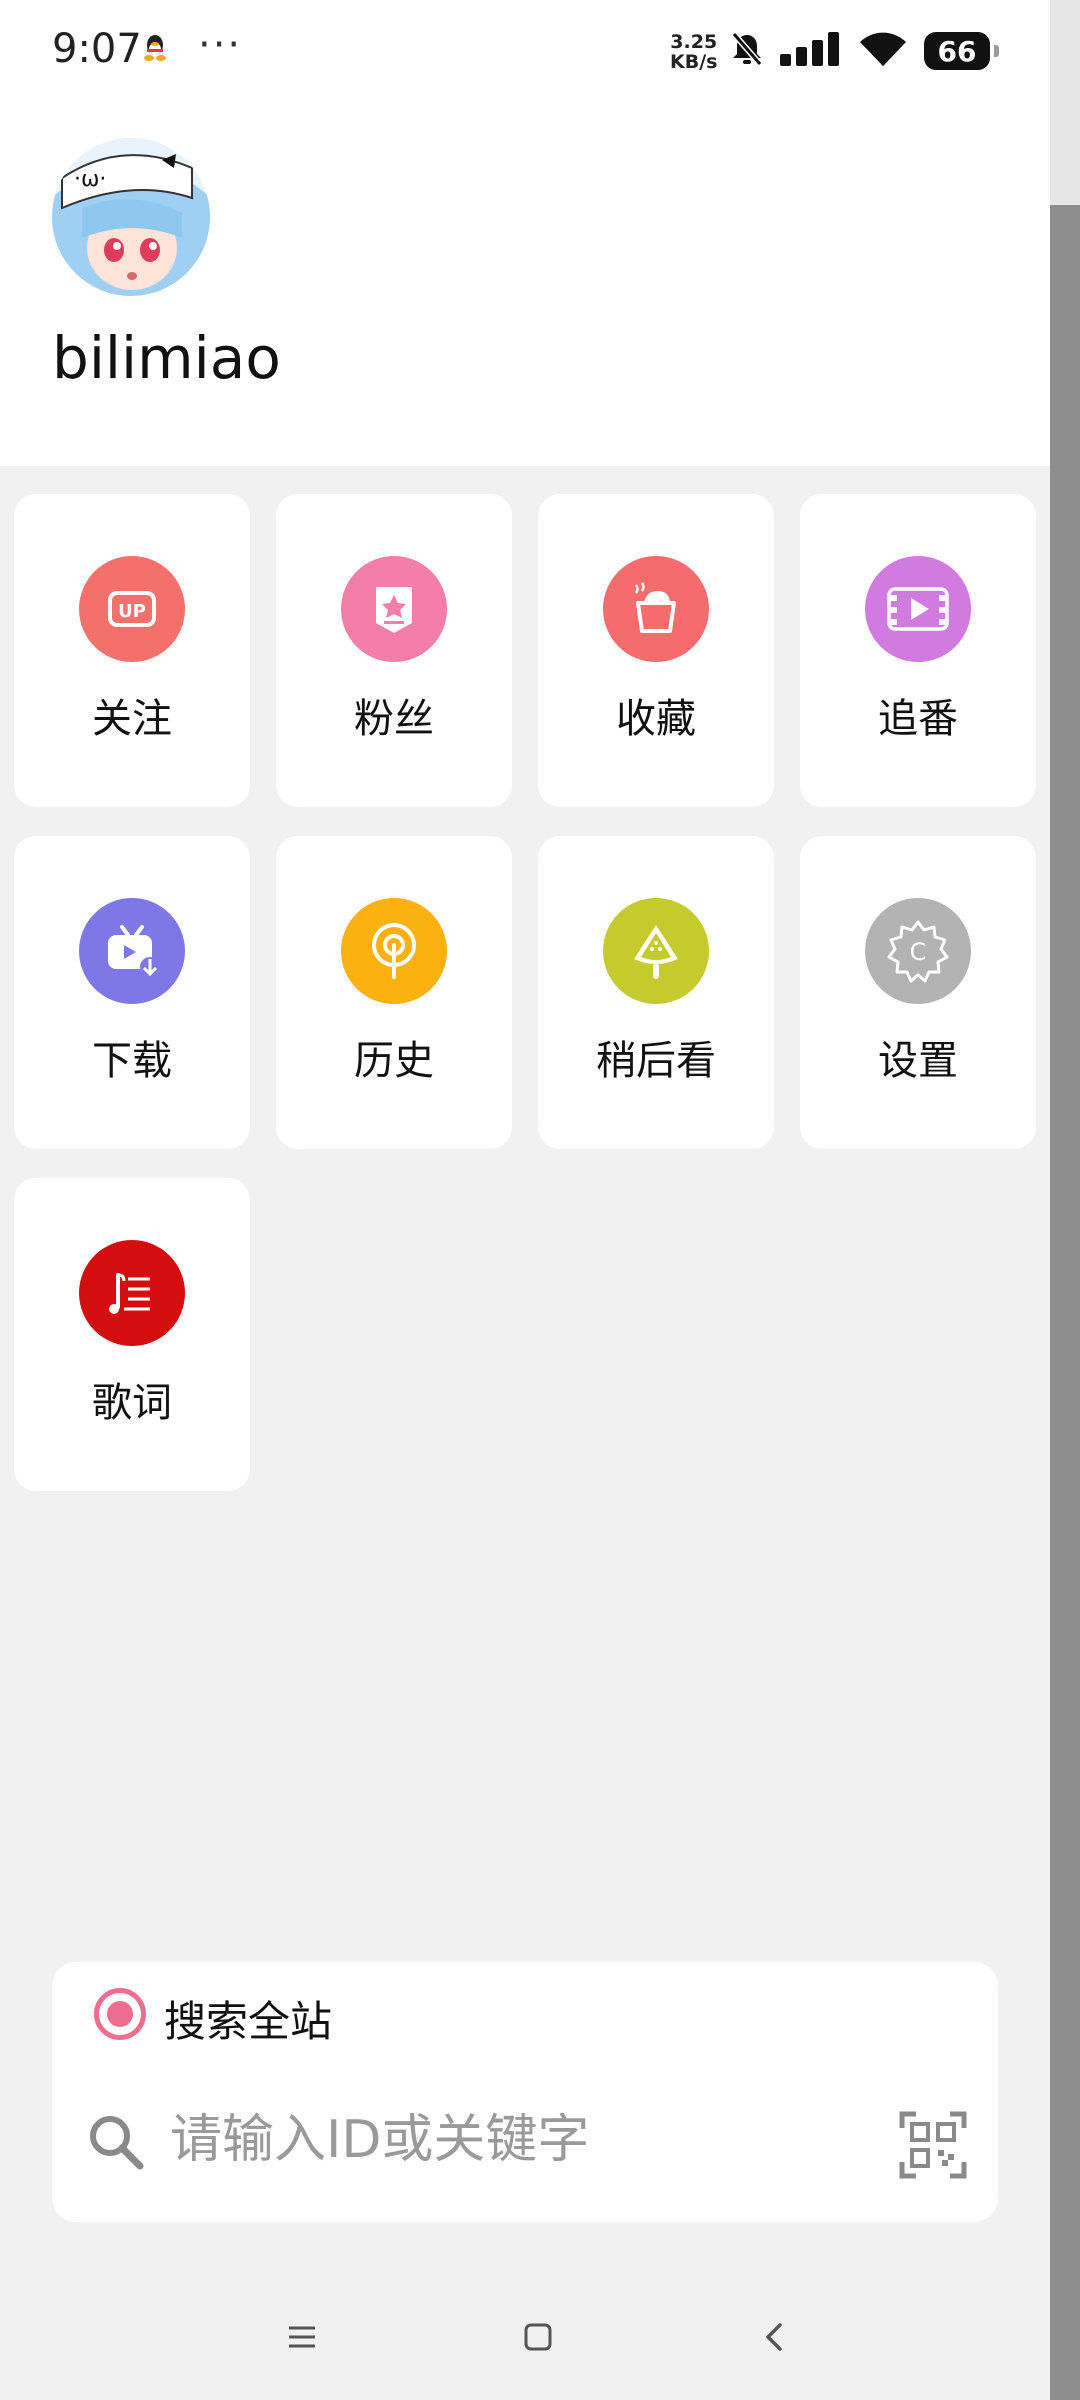 The width and height of the screenshot is (1080, 2400). I want to click on menu-item-label: 下载, so click(132, 1061).